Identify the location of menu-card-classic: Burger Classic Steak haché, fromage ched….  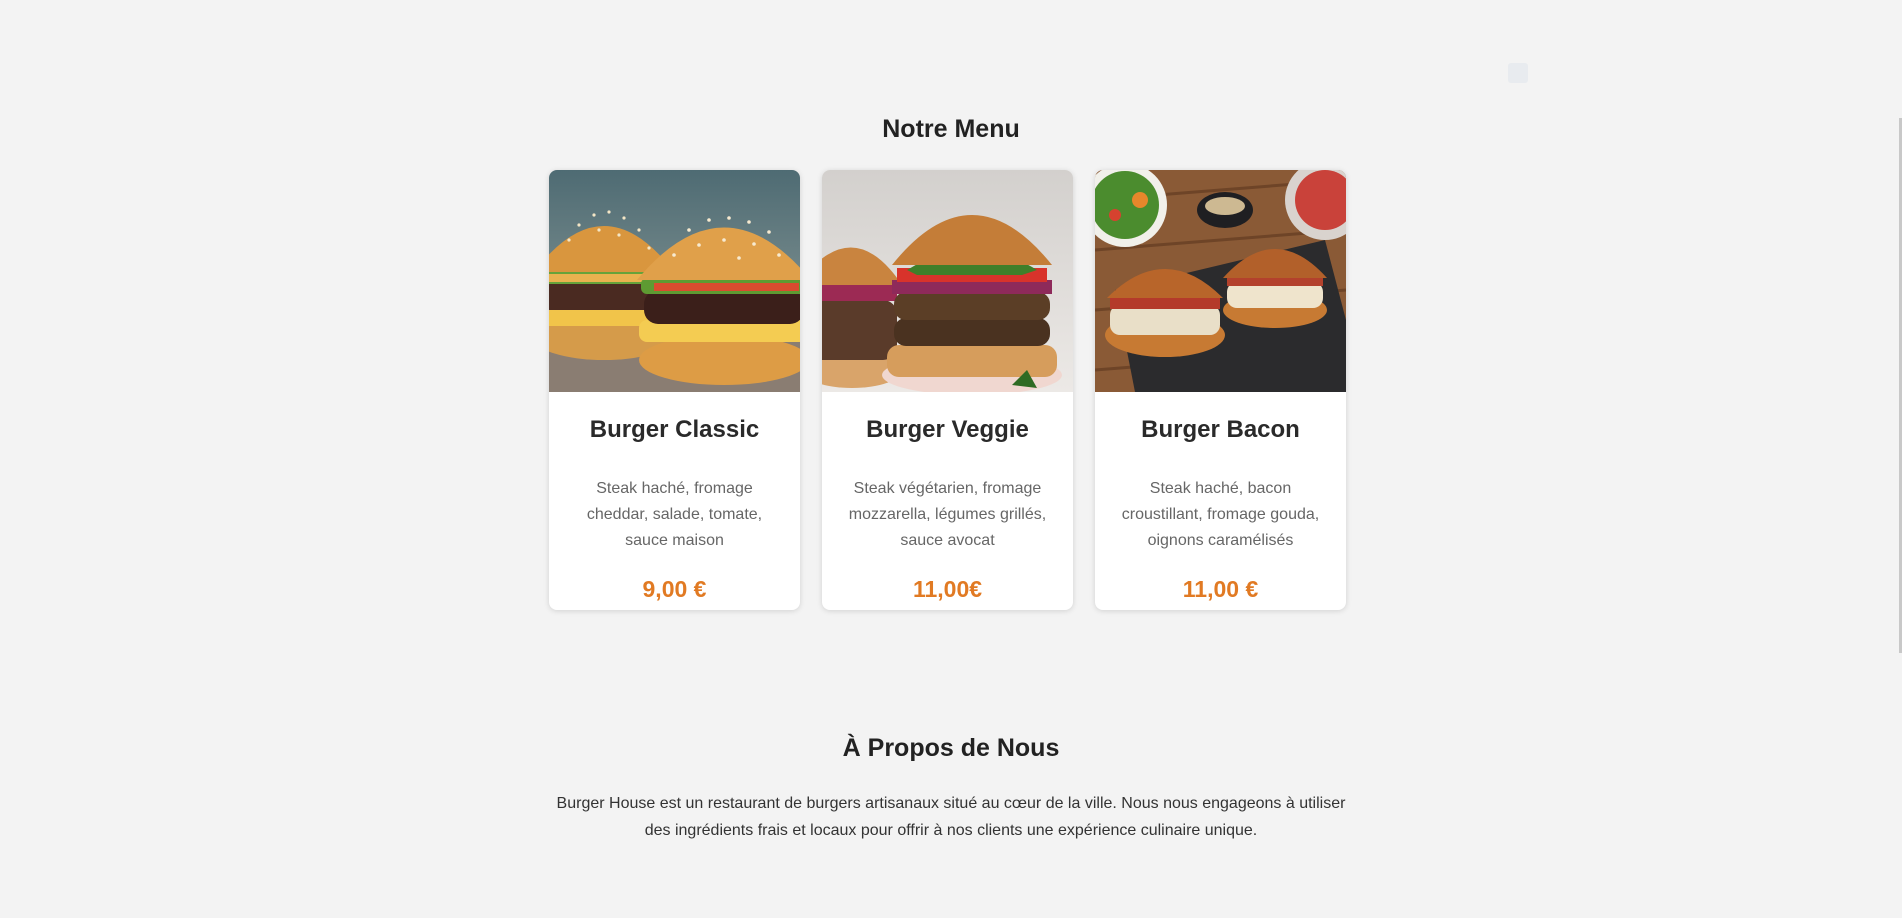
(674, 390).